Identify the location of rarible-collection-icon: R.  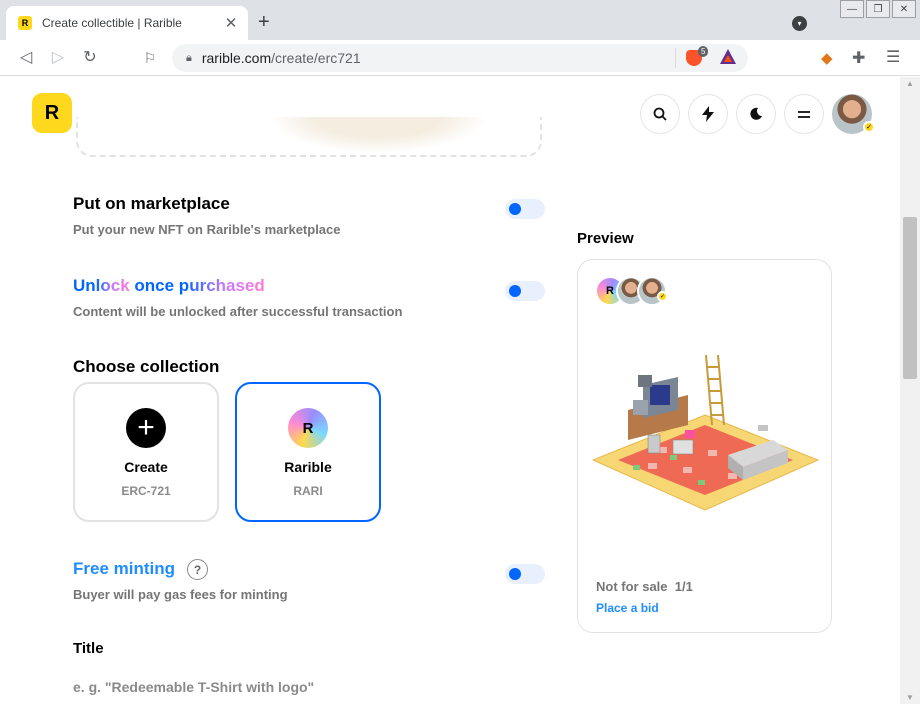
(308, 428).